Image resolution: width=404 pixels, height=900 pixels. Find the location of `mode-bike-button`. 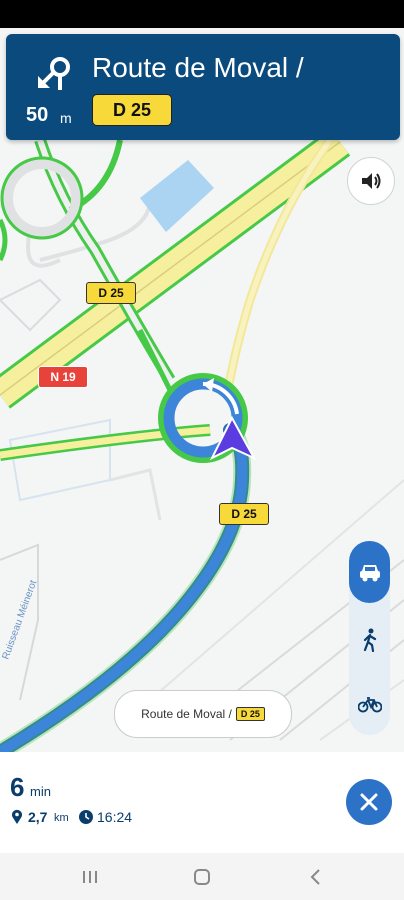

mode-bike-button is located at coordinates (369, 704).